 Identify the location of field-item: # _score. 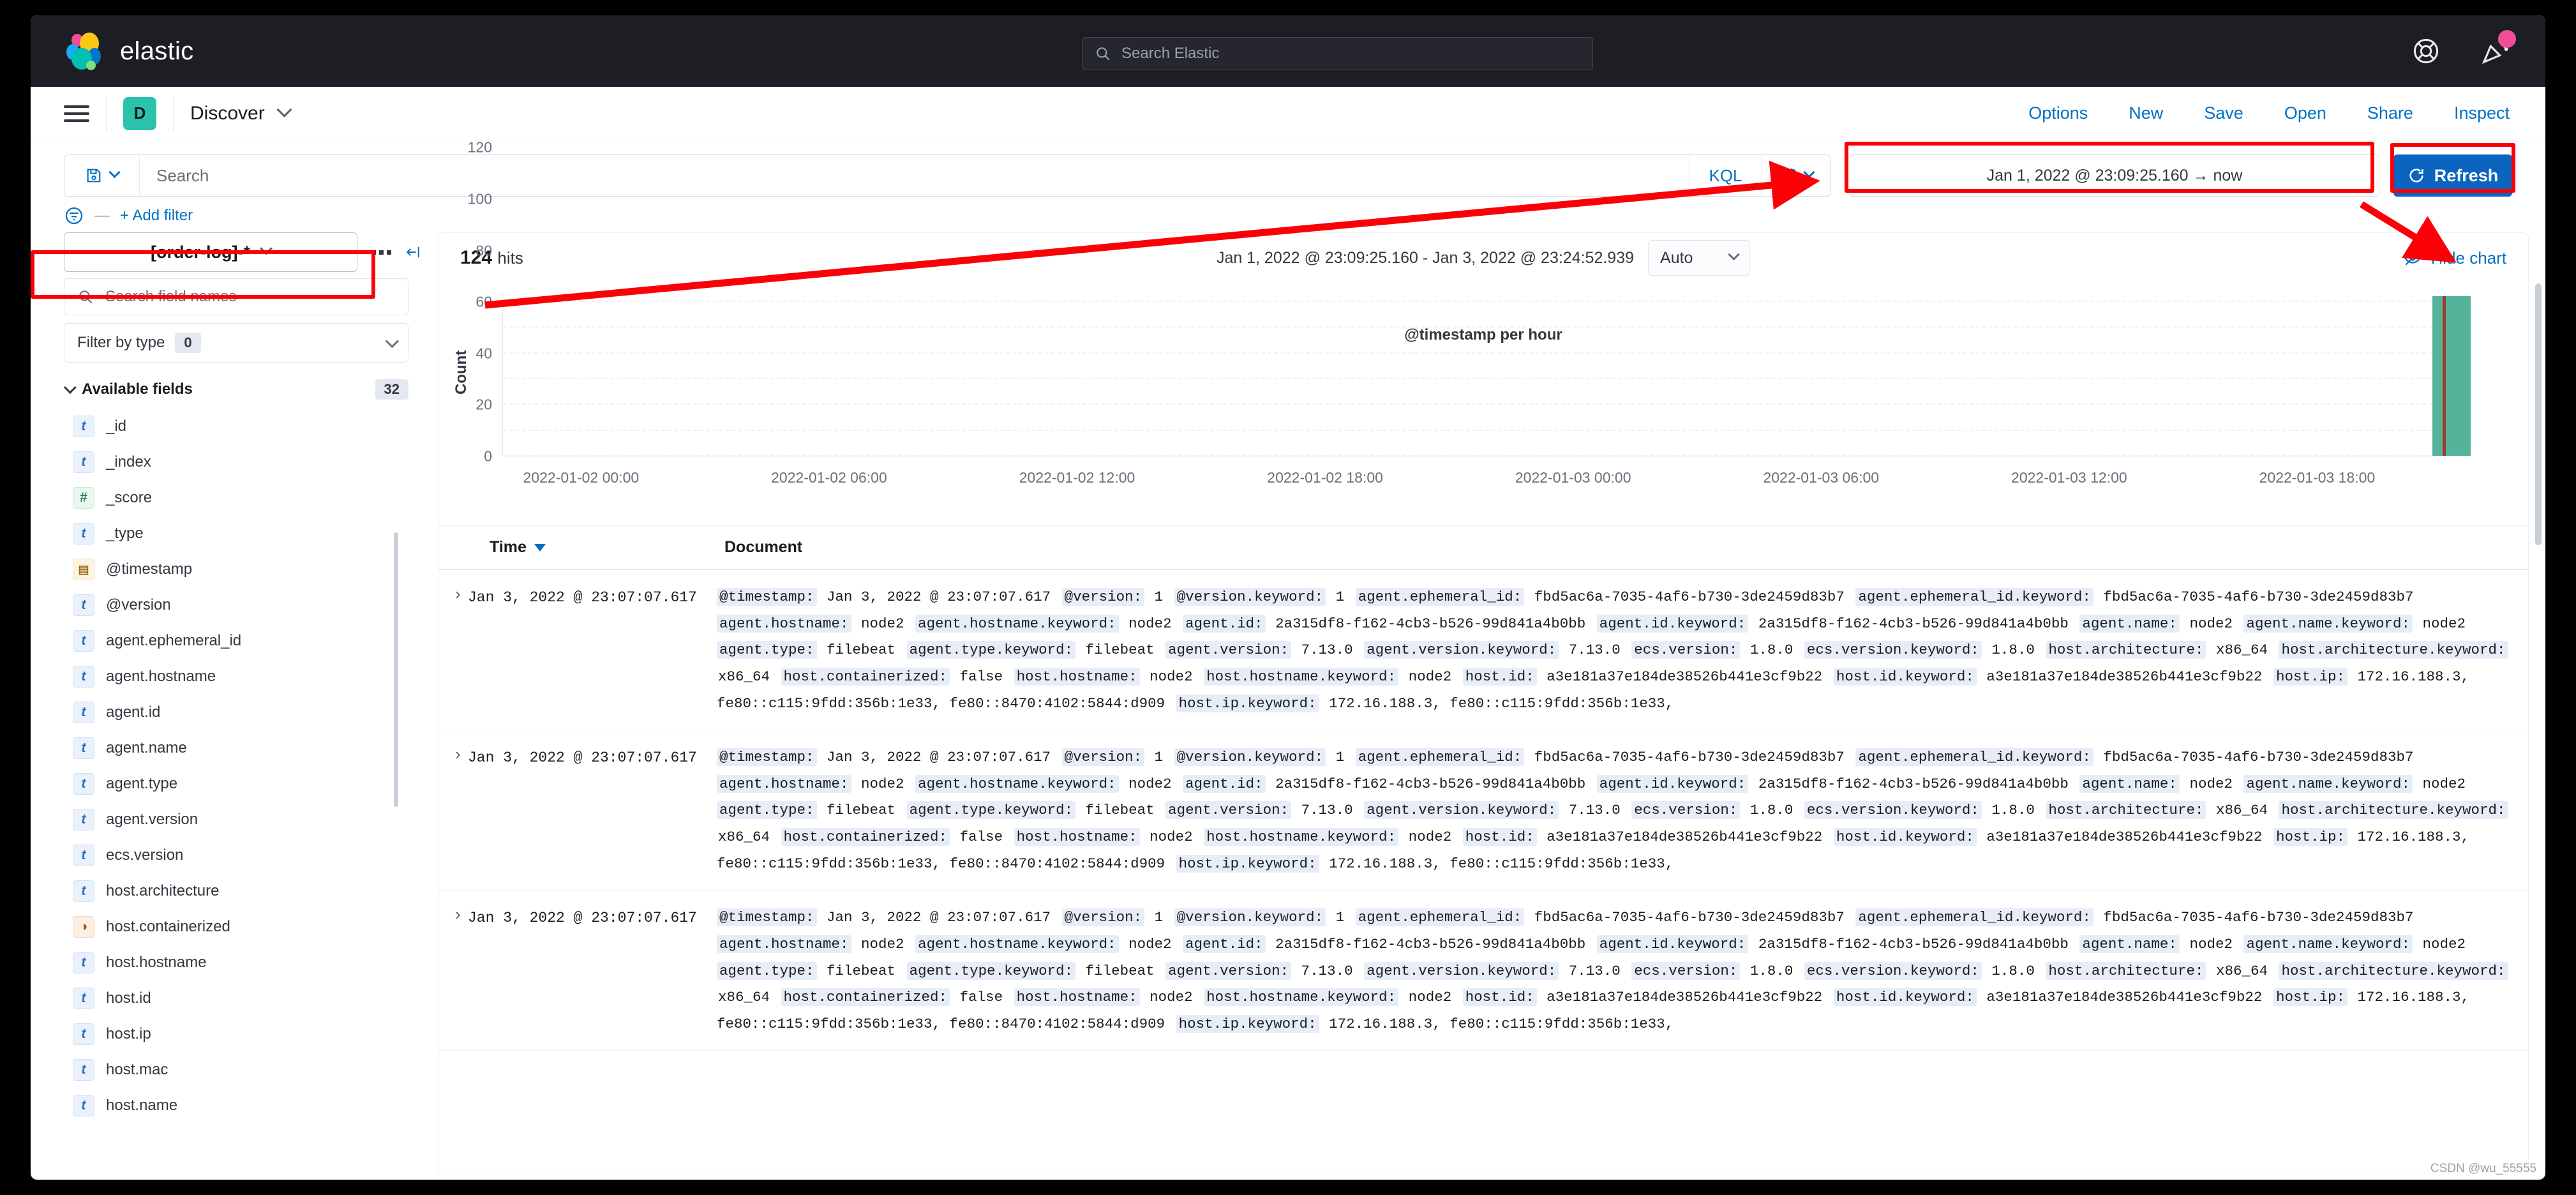
(242, 498).